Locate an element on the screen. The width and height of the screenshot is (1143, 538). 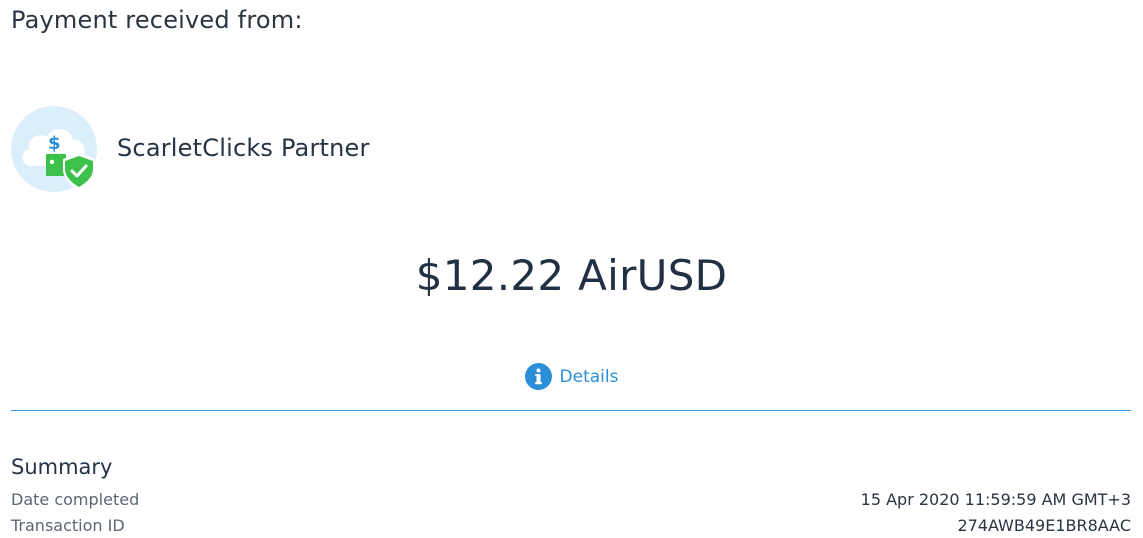
sender-block: $ ScarletClicks Partner is located at coordinates (190, 149).